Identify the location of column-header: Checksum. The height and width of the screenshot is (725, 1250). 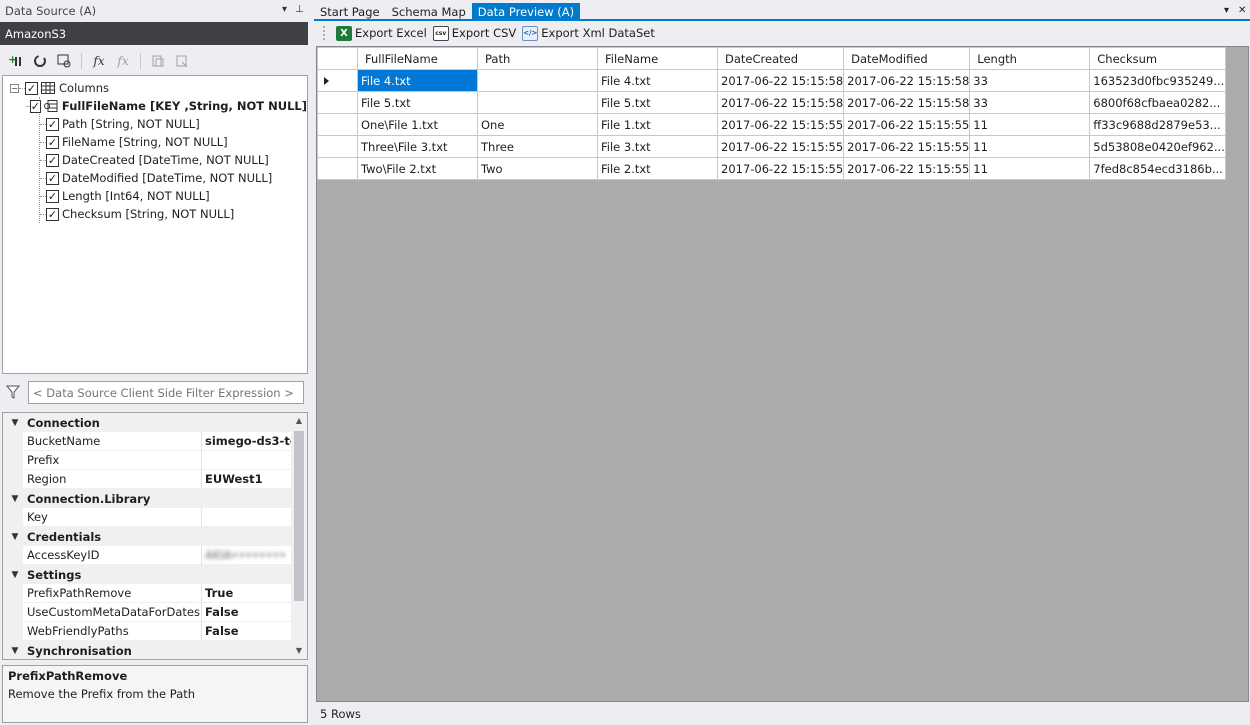
(1157, 58).